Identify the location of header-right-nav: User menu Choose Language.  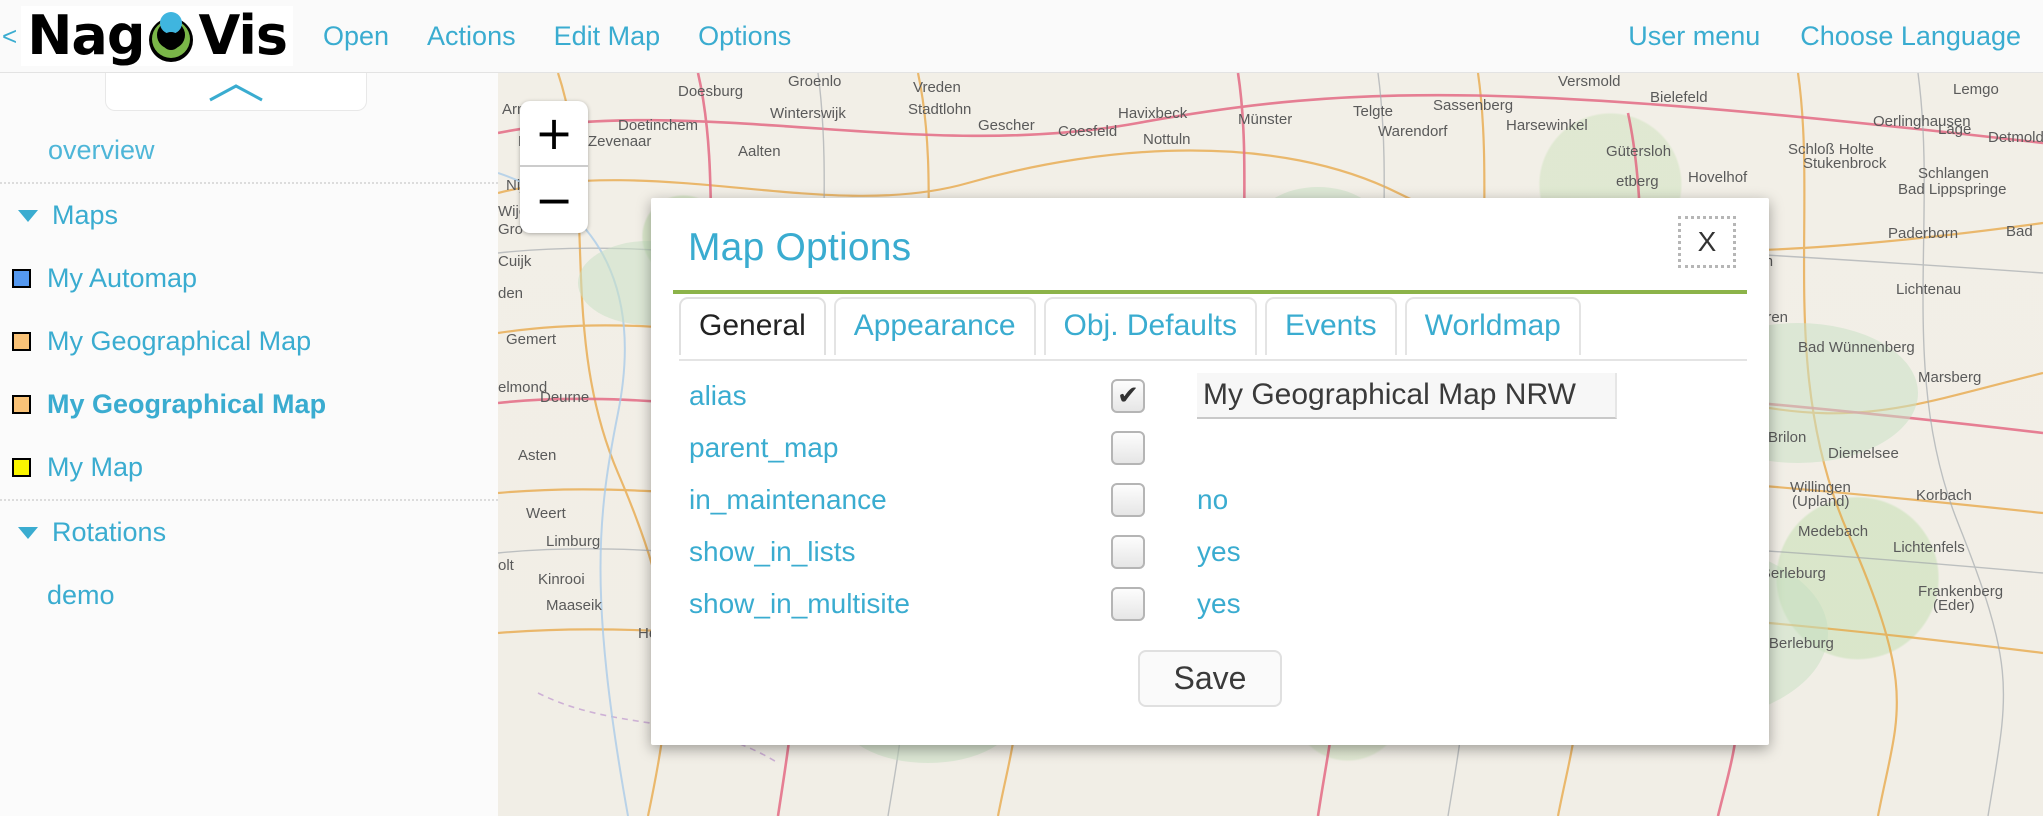
(1824, 36).